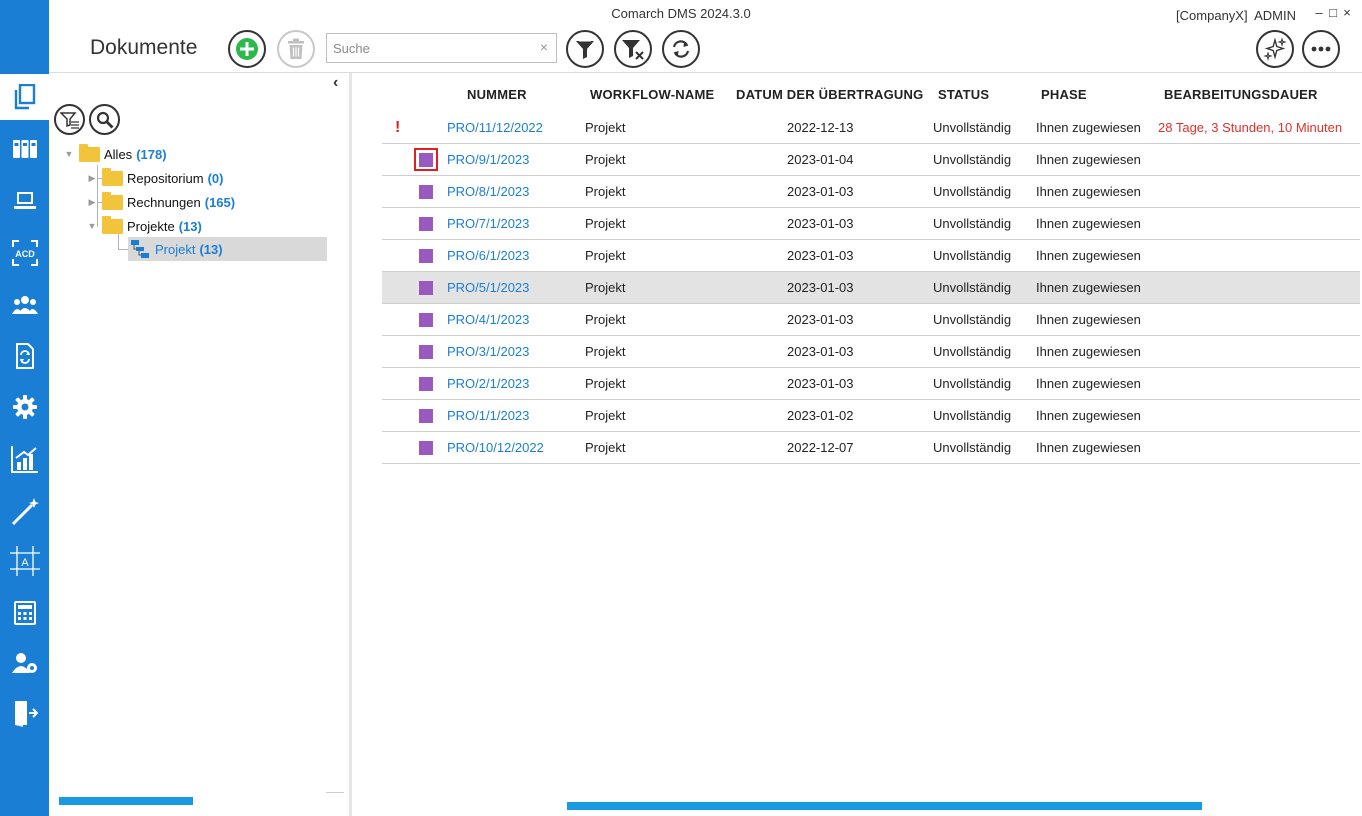 Image resolution: width=1362 pixels, height=816 pixels. I want to click on document-number-link: PRO/11/12/2022, so click(495, 127).